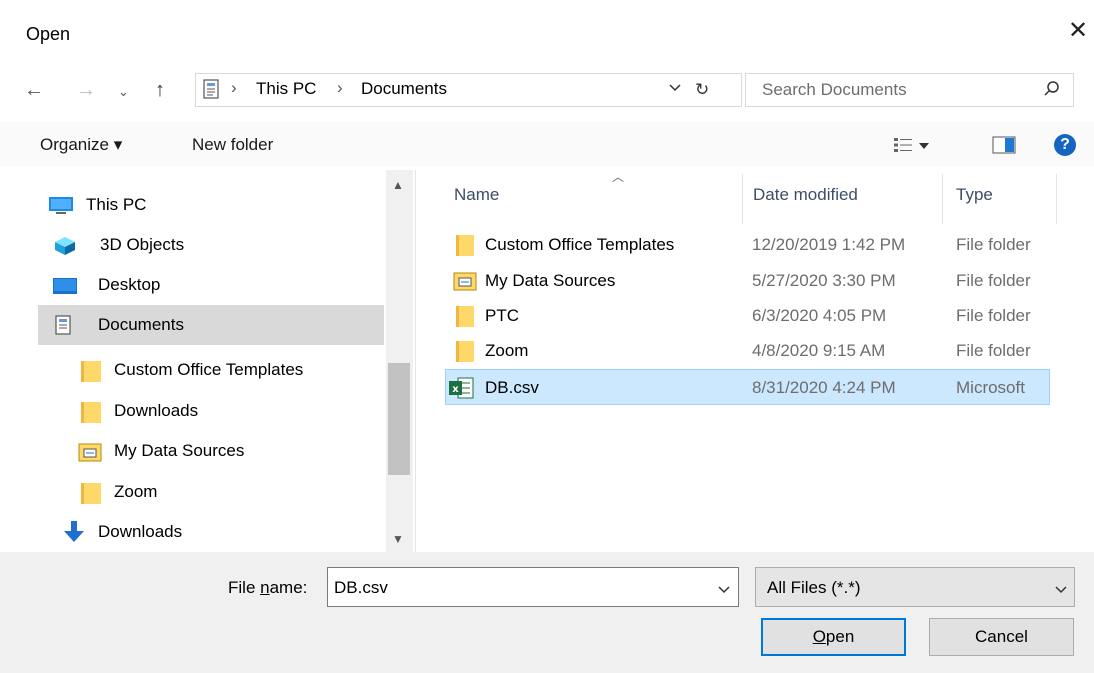 The height and width of the screenshot is (673, 1094). I want to click on nav-scrollbar, so click(399, 361).